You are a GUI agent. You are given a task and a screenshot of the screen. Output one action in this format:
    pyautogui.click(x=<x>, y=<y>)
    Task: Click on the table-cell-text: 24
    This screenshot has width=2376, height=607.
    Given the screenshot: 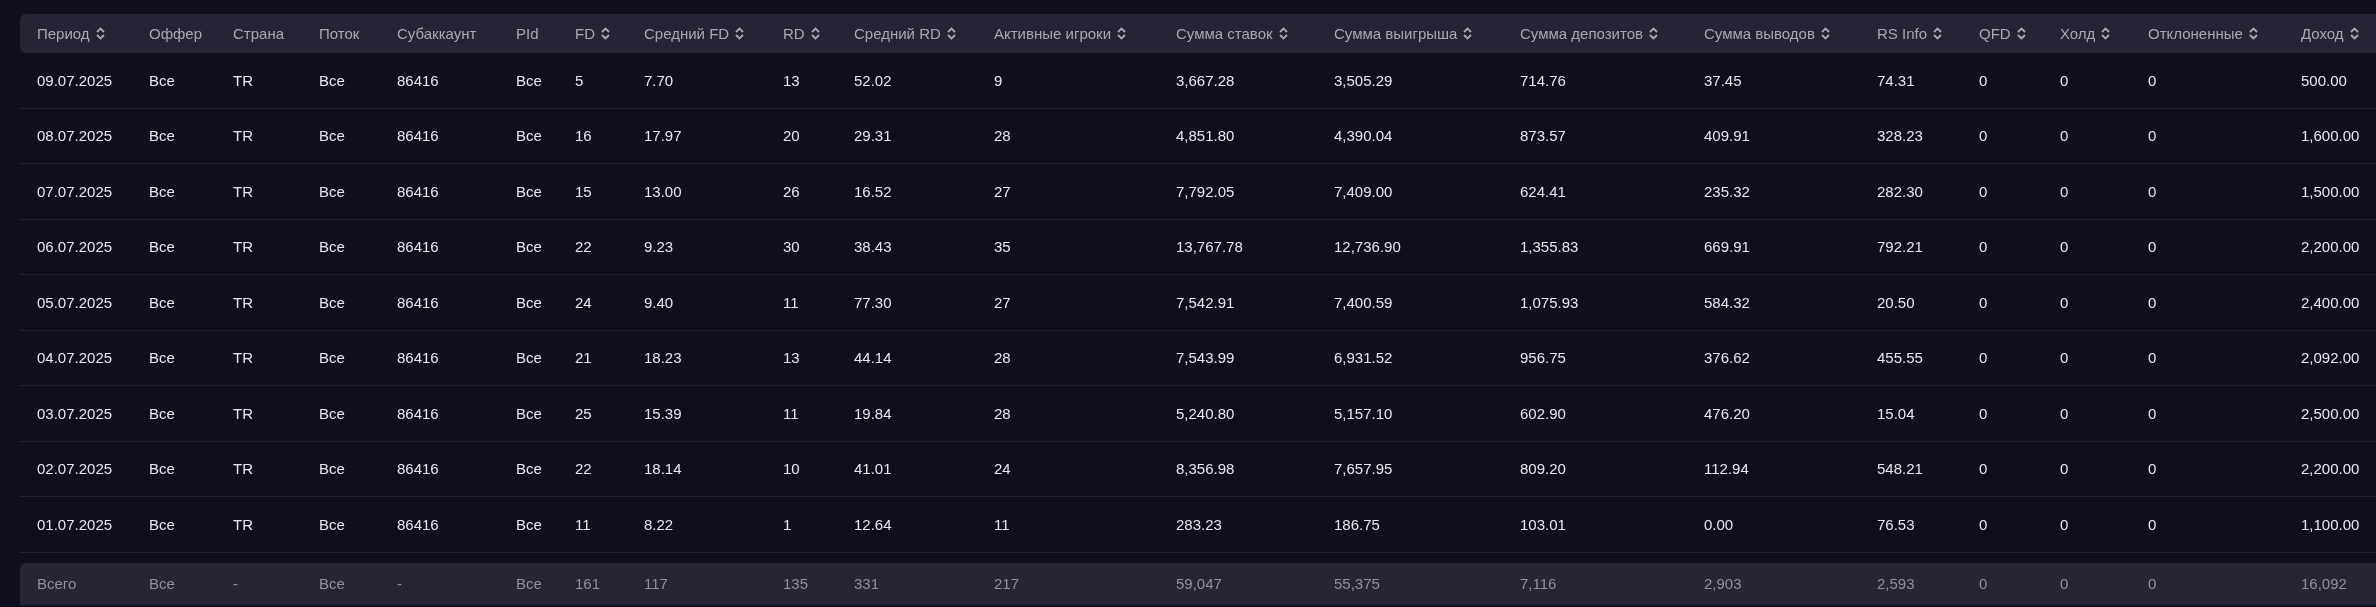 What is the action you would take?
    pyautogui.click(x=1002, y=469)
    